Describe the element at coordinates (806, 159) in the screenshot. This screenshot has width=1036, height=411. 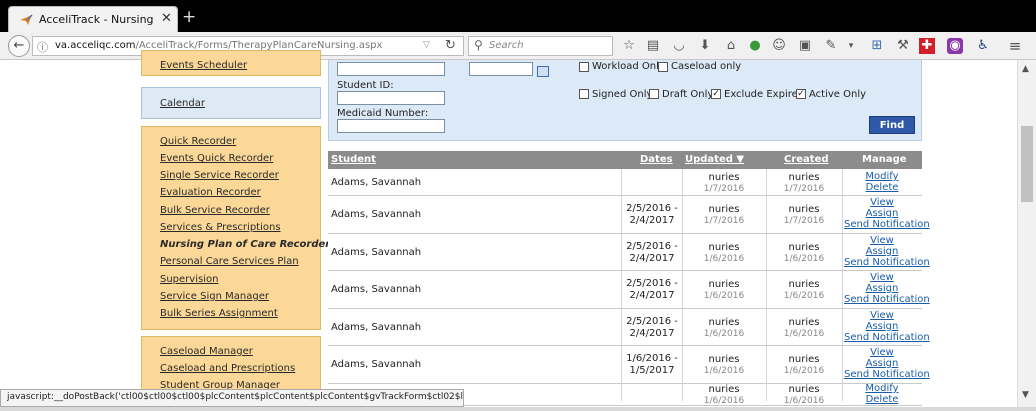
I see `header-created: Created` at that location.